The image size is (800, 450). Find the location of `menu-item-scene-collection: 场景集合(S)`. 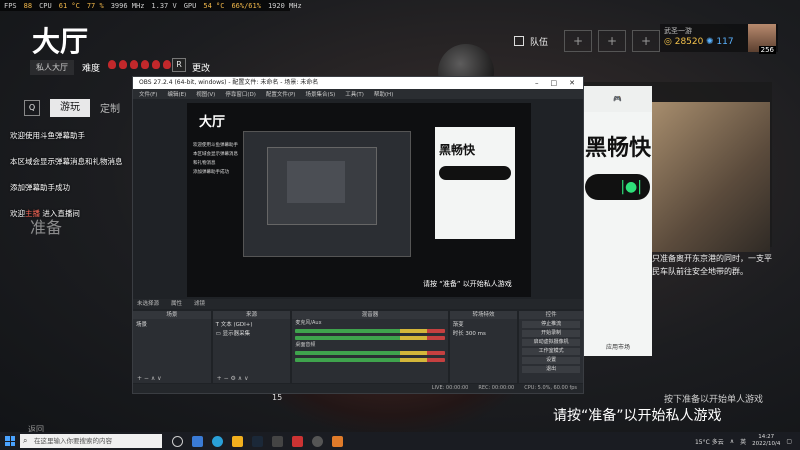

menu-item-scene-collection: 场景集合(S) is located at coordinates (320, 94).